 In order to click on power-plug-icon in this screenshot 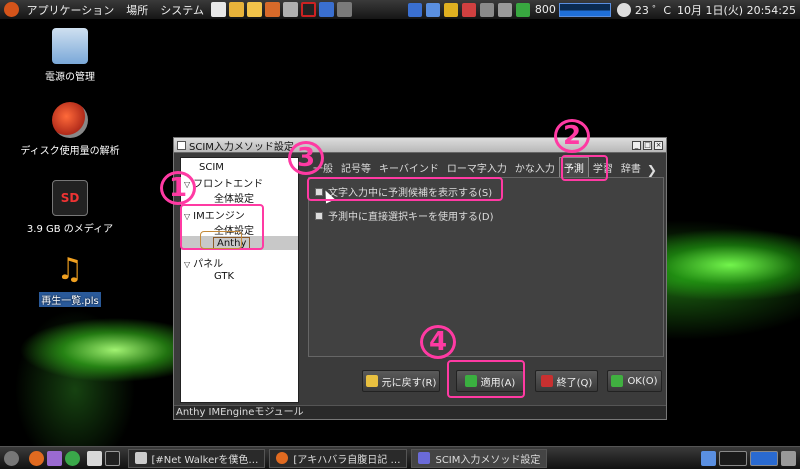, I will do `click(70, 46)`.